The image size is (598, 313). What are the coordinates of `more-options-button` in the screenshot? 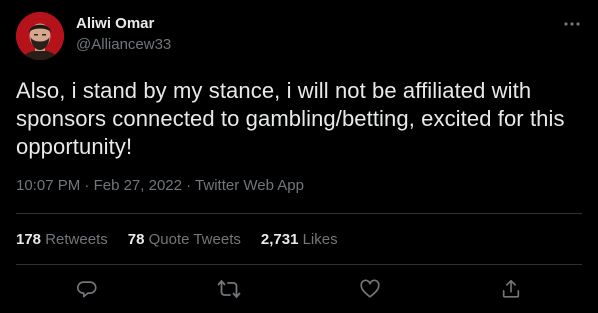 It's located at (572, 24).